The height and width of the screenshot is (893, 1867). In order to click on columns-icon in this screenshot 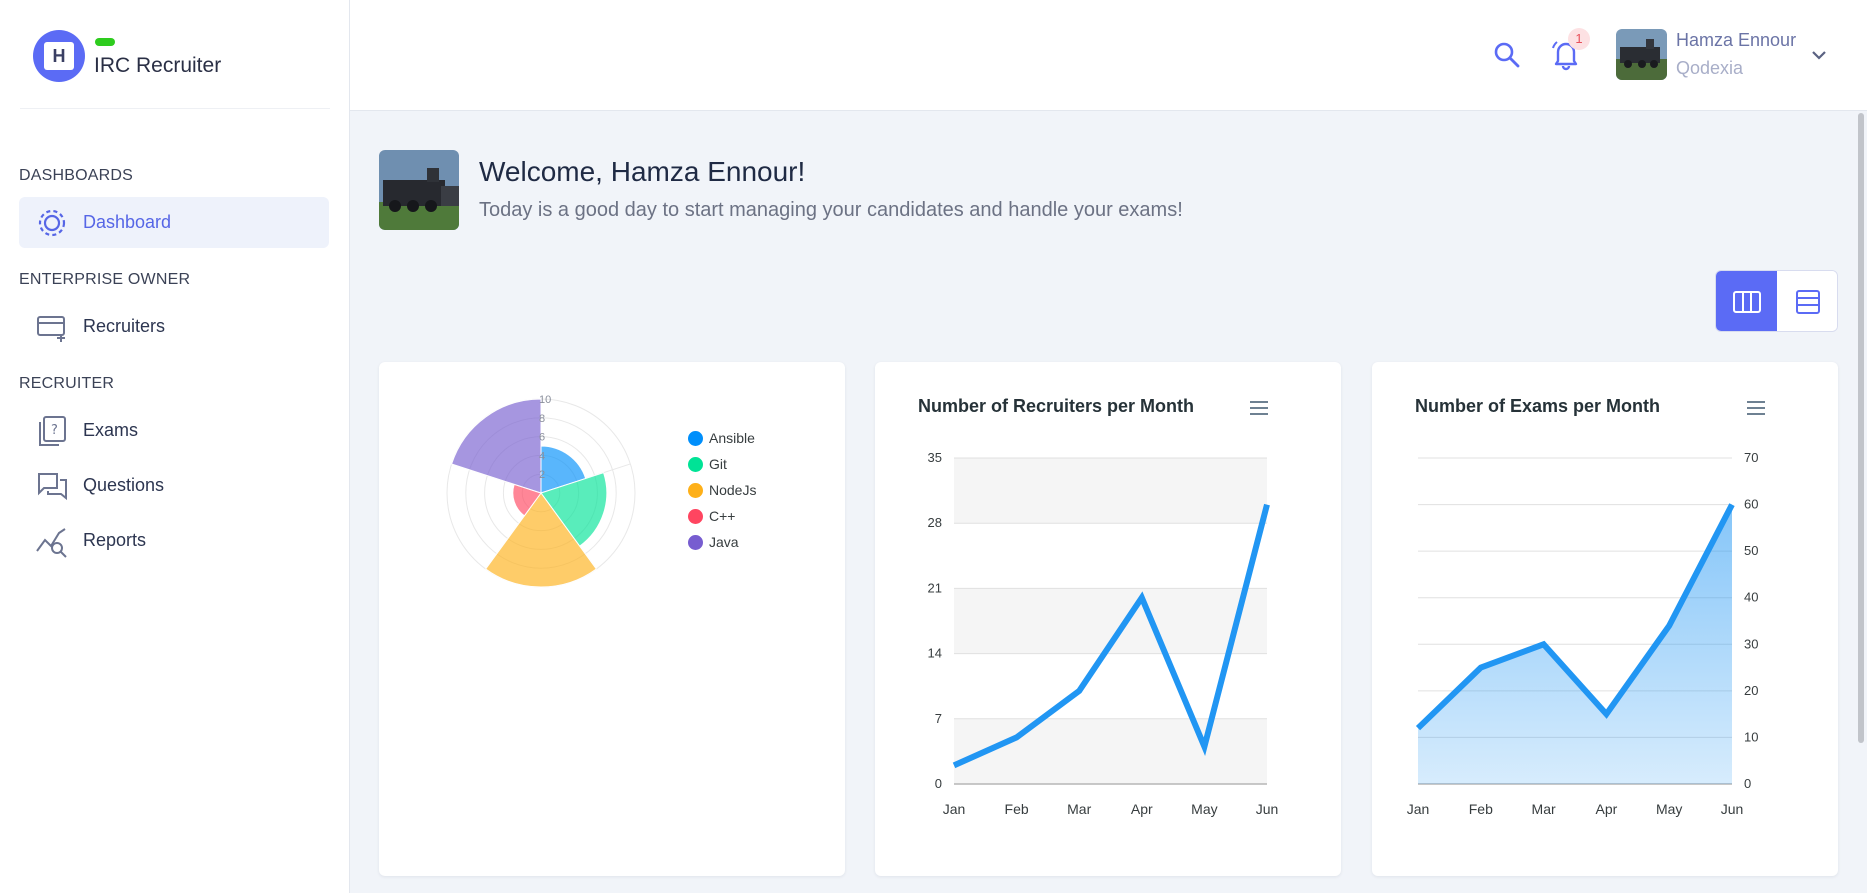, I will do `click(1746, 302)`.